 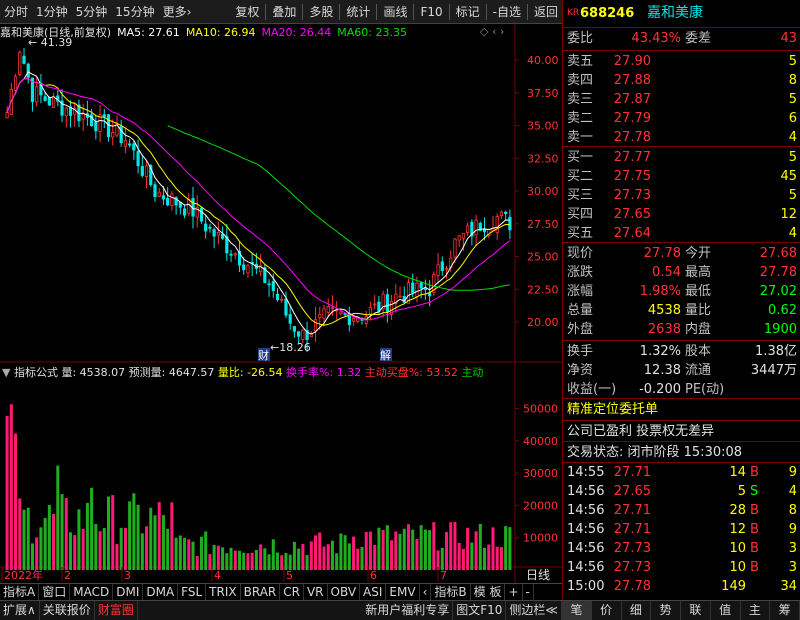 What do you see at coordinates (681, 370) in the screenshot?
I see `stat2-row: 净资 12.38 流通 3447万` at bounding box center [681, 370].